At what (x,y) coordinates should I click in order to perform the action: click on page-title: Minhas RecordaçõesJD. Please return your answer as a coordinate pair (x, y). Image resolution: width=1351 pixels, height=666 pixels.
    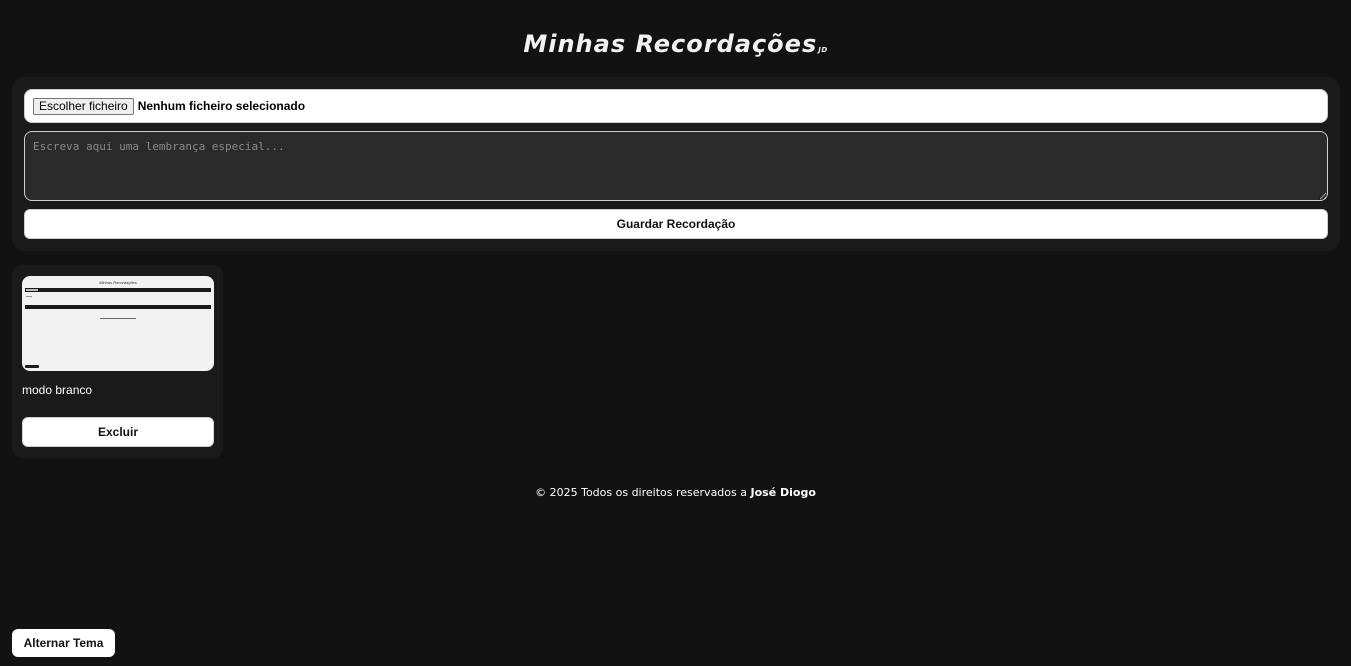
    Looking at the image, I should click on (675, 44).